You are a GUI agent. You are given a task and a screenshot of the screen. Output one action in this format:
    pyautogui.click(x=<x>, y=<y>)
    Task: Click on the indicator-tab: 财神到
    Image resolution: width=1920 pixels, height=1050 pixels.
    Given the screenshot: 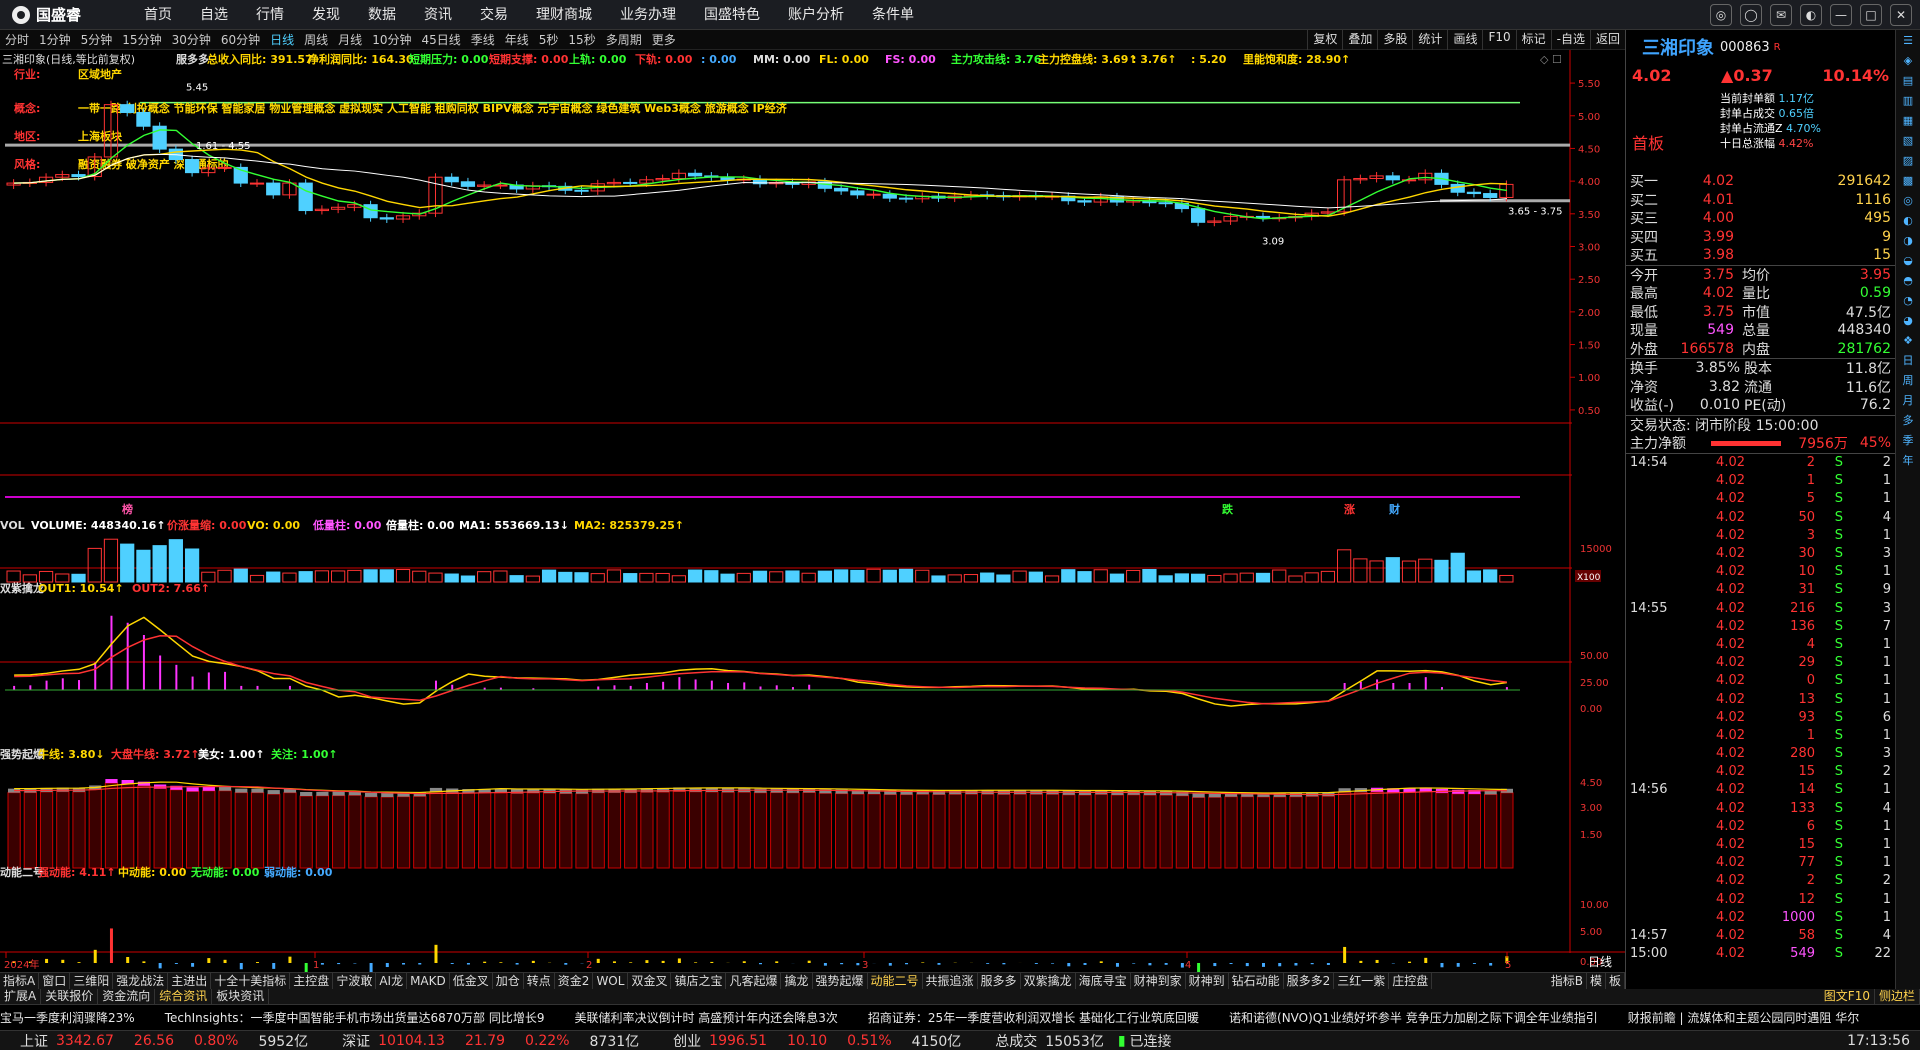 What is the action you would take?
    pyautogui.click(x=1207, y=981)
    